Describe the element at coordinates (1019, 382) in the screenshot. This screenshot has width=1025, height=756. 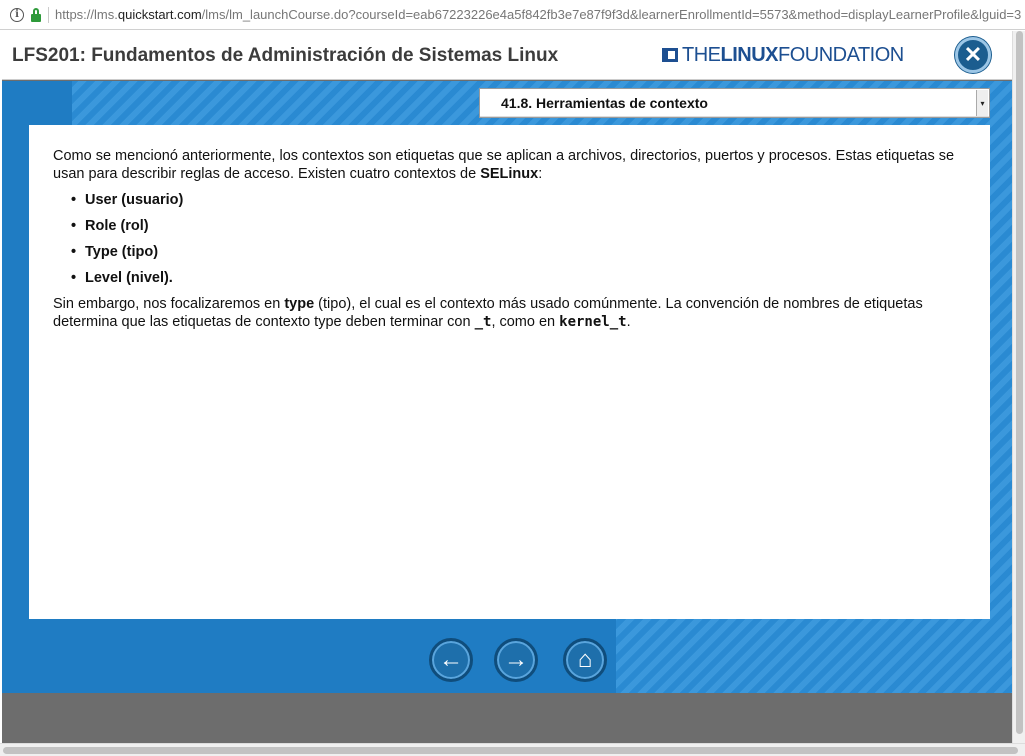
I see `vertical-scroll-thumb` at that location.